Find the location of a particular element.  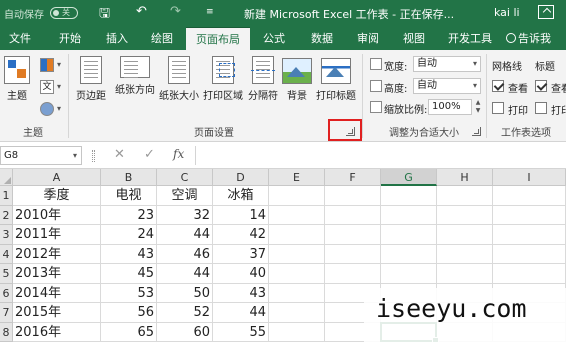

column-header-b: B is located at coordinates (129, 177).